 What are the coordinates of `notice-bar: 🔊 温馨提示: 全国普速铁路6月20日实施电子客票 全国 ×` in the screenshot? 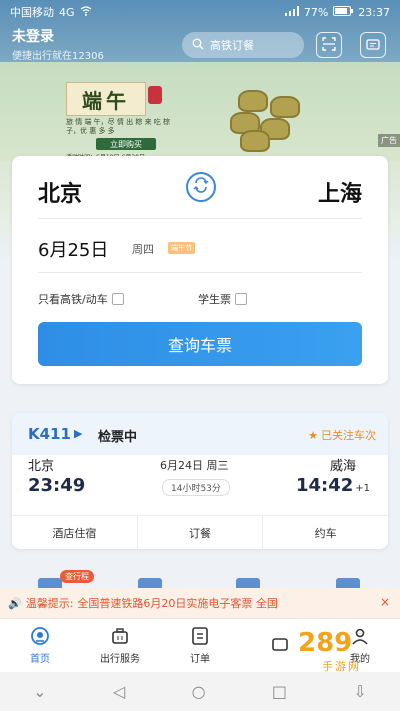 It's located at (200, 603).